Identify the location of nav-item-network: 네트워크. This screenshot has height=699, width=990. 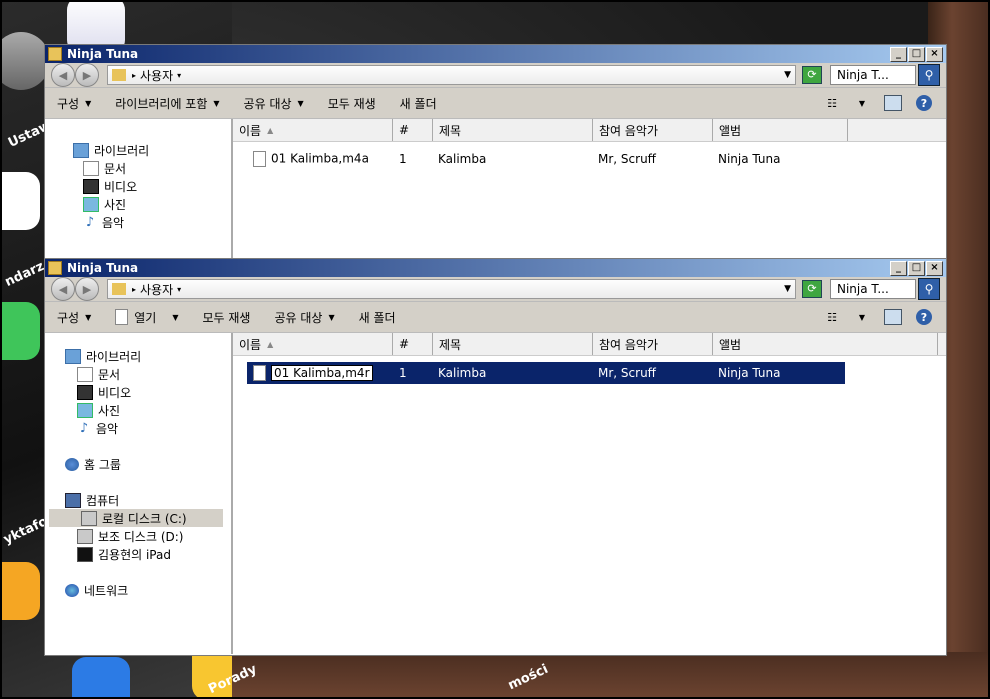
(138, 590).